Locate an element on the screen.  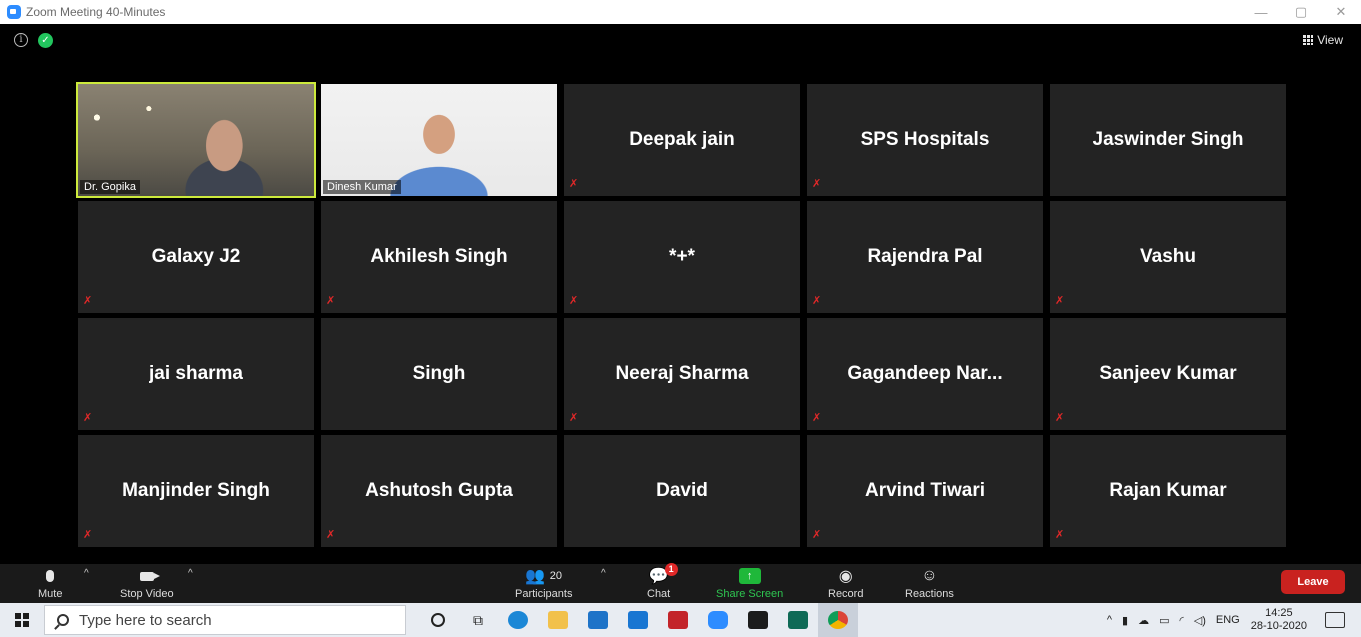
edge-browser-icon is located at coordinates (518, 620).